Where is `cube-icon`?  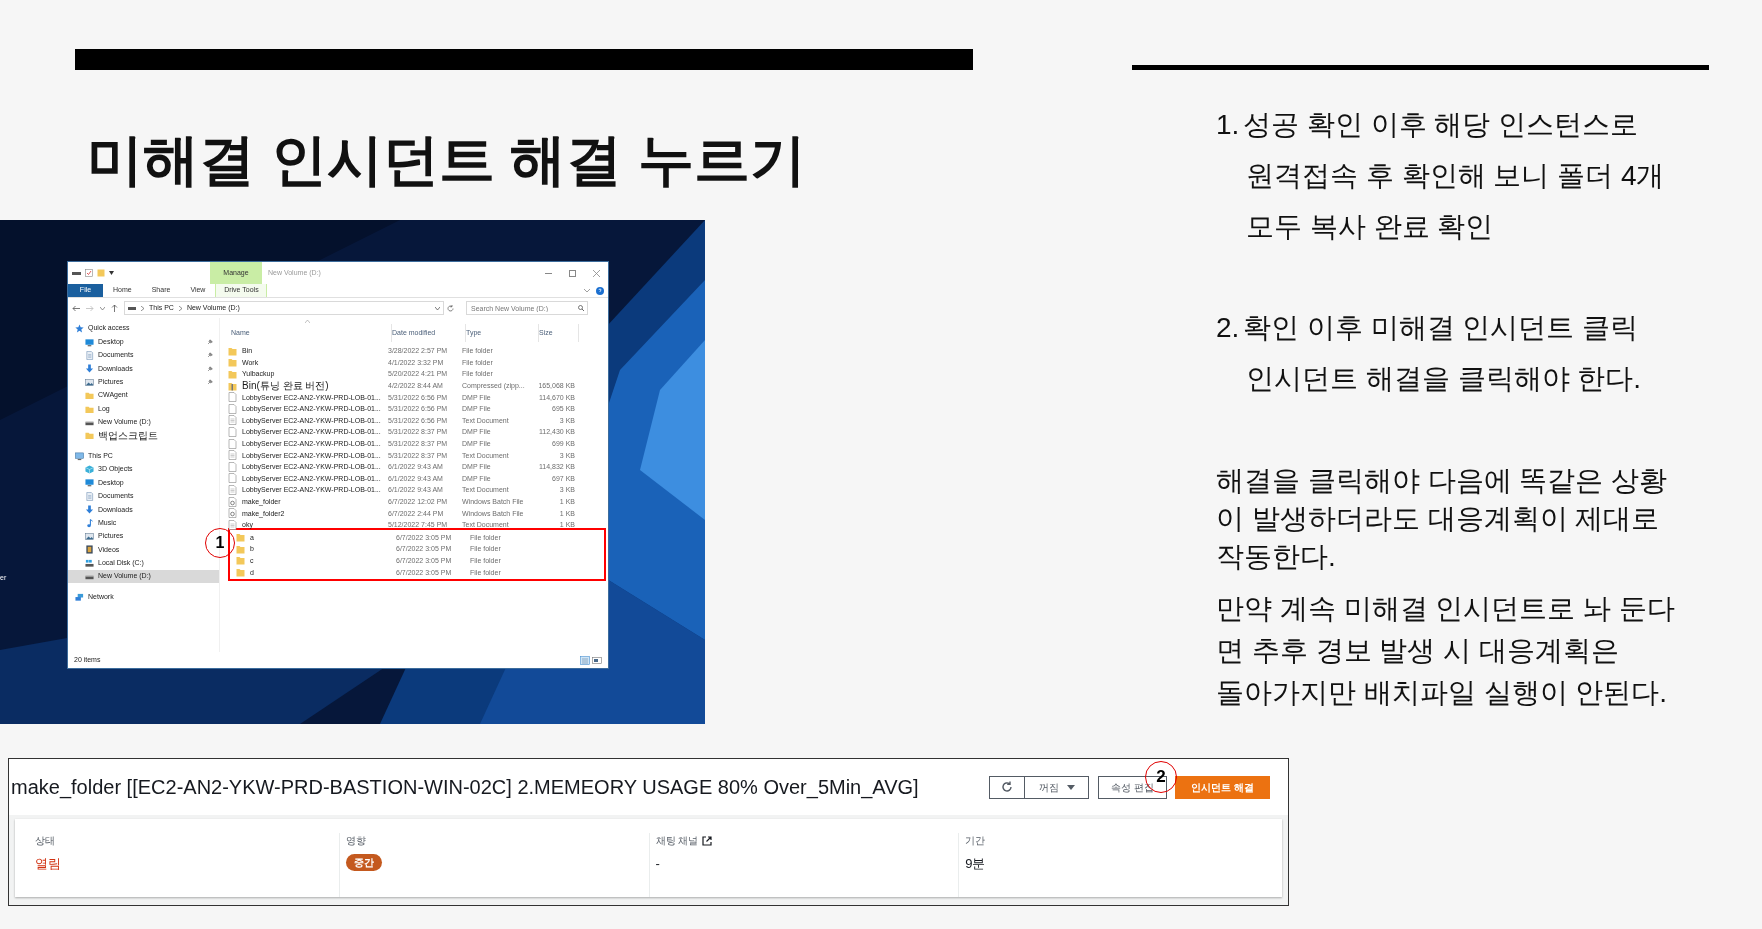 cube-icon is located at coordinates (89, 470).